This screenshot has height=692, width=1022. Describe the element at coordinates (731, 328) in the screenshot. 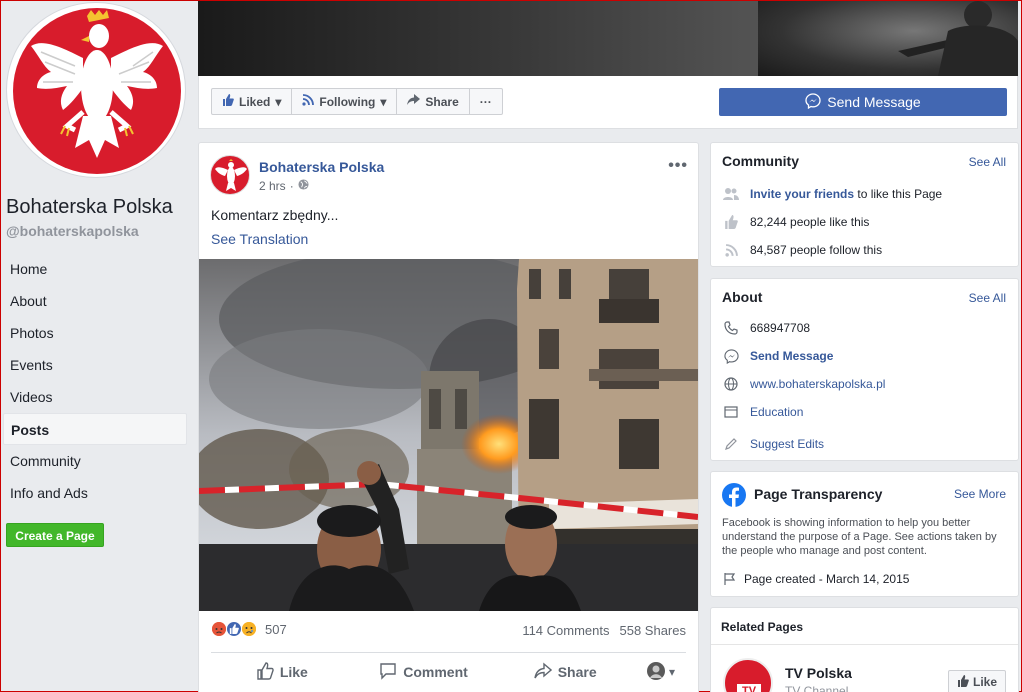

I see `phone-icon` at that location.